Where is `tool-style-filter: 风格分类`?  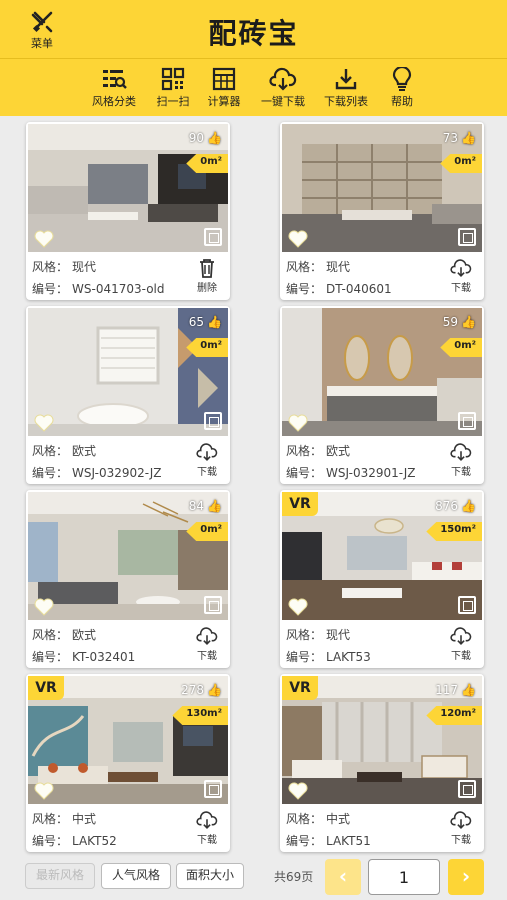 tool-style-filter: 风格分类 is located at coordinates (114, 88).